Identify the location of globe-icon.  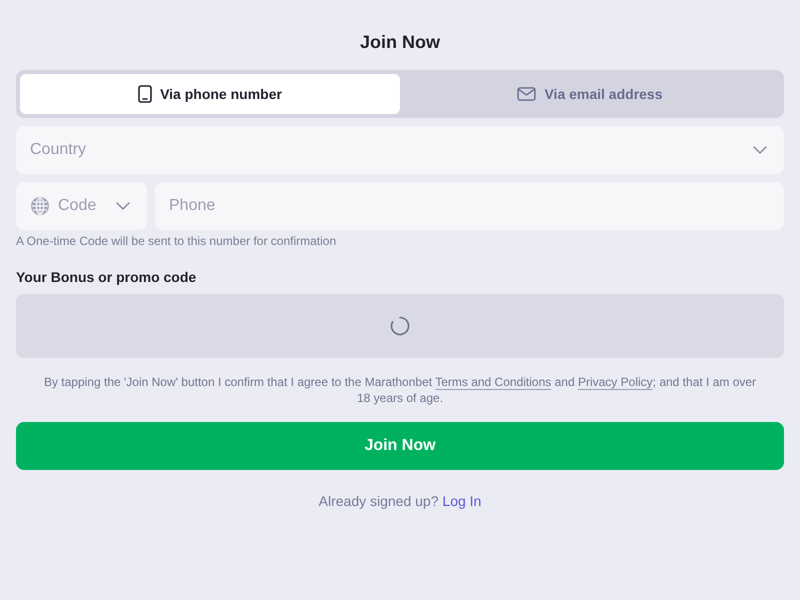
(40, 206).